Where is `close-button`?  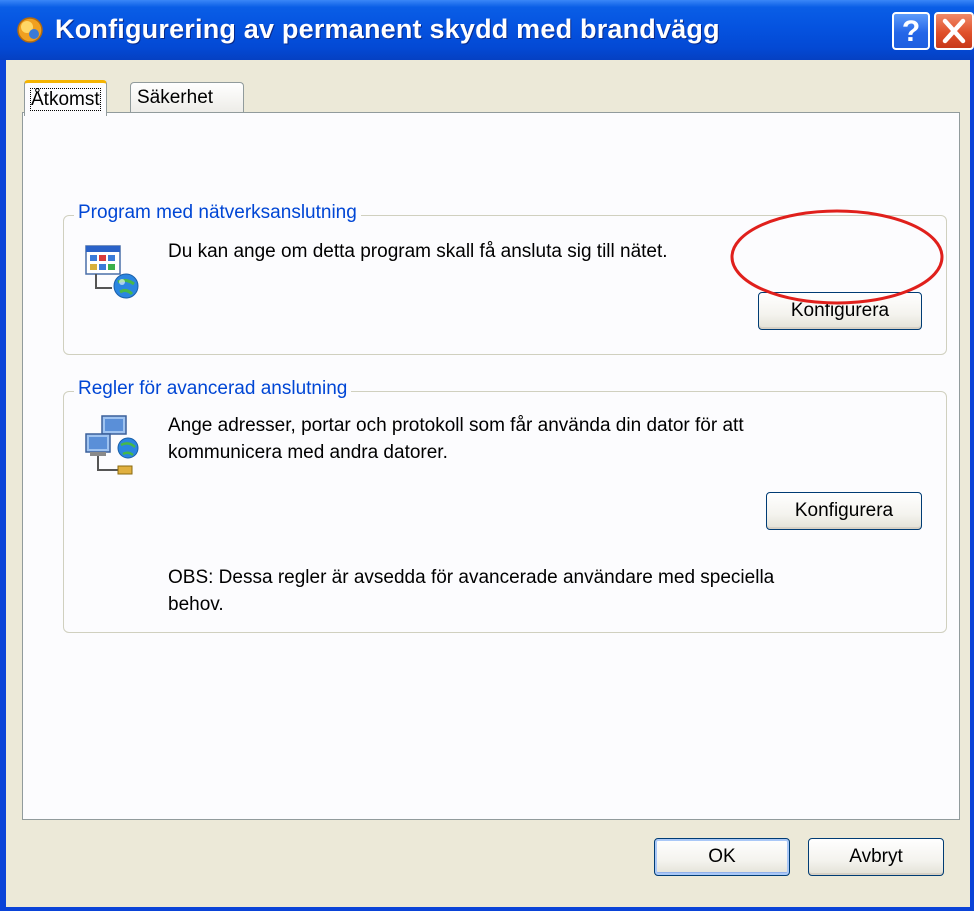
close-button is located at coordinates (954, 31).